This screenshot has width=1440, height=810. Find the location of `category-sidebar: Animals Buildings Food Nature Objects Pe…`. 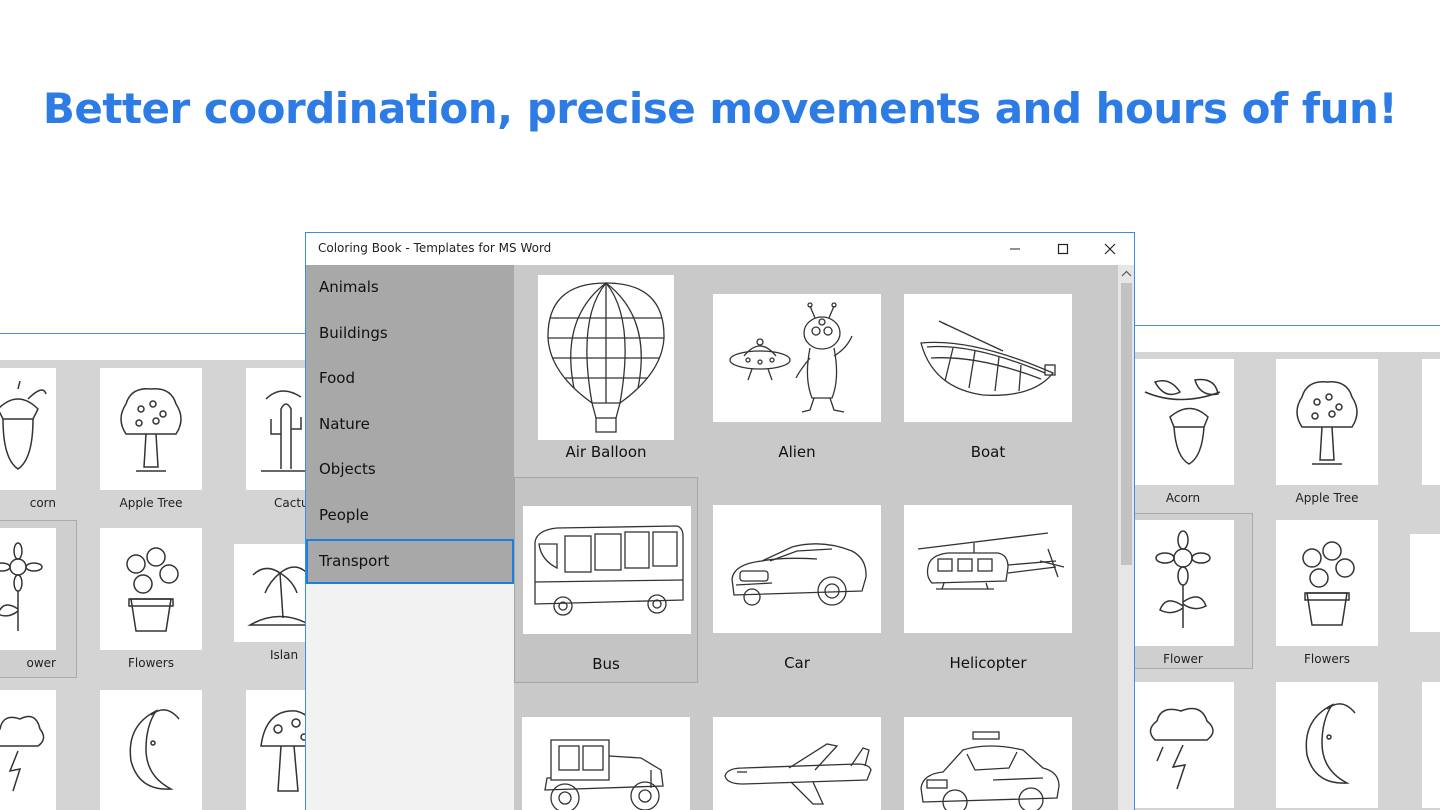

category-sidebar: Animals Buildings Food Nature Objects Pe… is located at coordinates (410, 537).